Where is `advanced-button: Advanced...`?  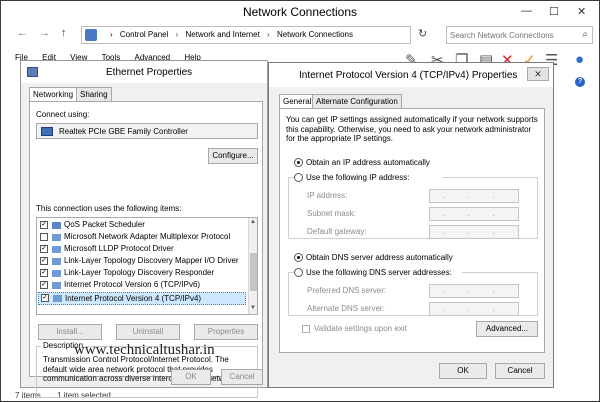 advanced-button: Advanced... is located at coordinates (507, 329).